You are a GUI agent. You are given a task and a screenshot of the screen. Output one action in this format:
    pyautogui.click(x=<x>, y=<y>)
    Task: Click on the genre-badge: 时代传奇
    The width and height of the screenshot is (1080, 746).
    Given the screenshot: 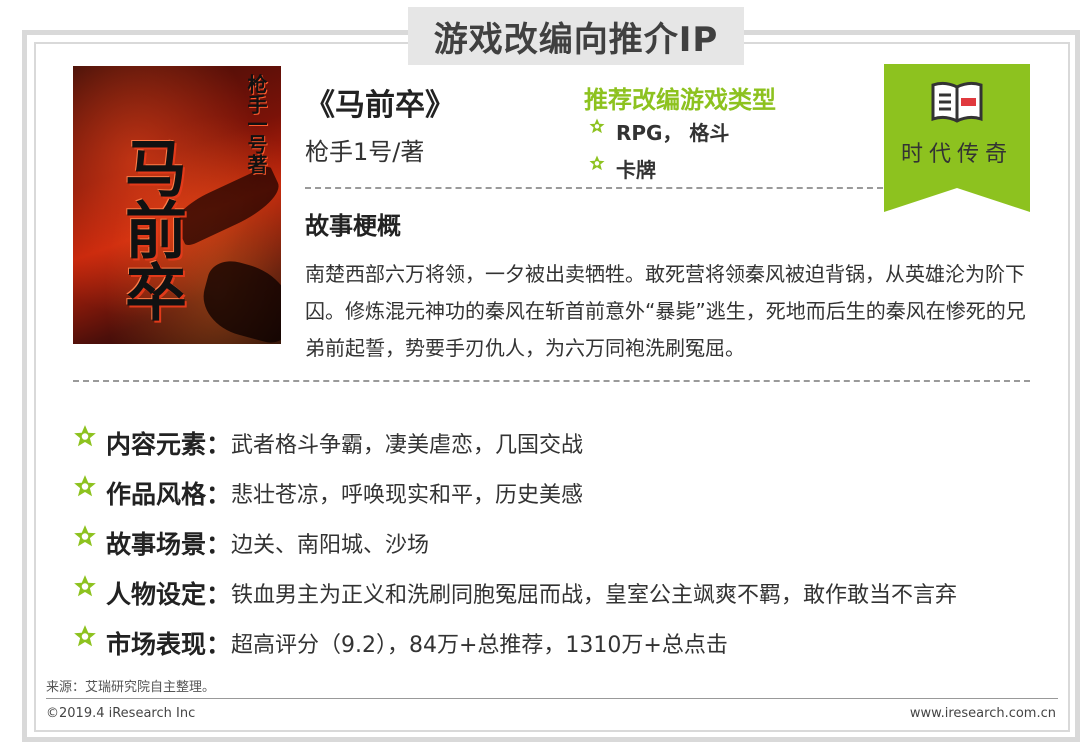 What is the action you would take?
    pyautogui.click(x=957, y=138)
    